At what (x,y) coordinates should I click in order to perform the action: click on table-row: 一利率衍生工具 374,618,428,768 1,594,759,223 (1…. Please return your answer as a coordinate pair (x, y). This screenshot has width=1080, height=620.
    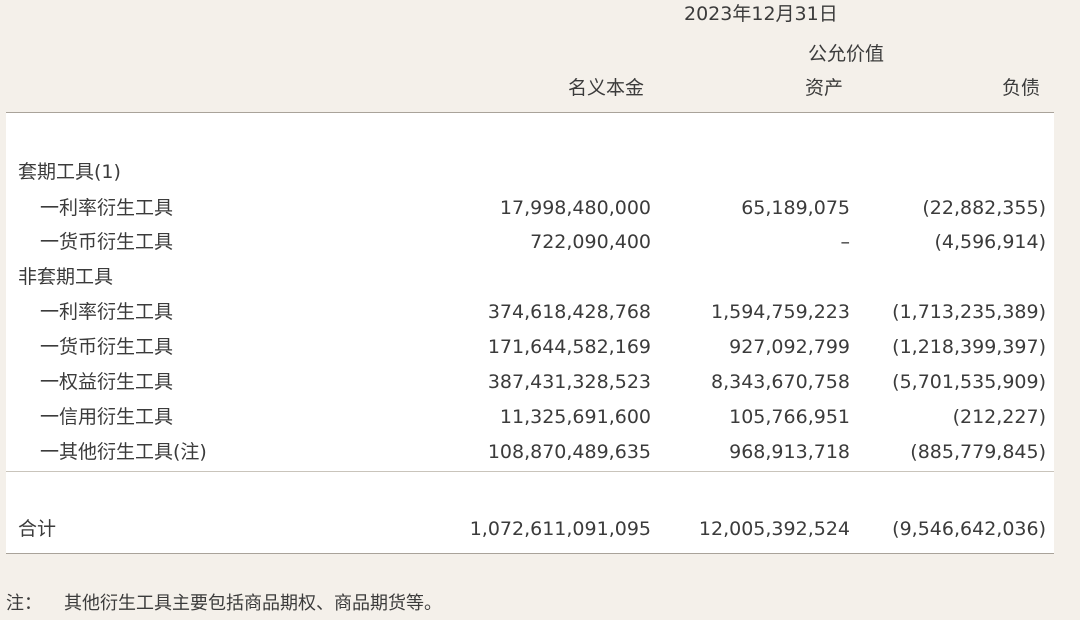
    Looking at the image, I should click on (530, 312).